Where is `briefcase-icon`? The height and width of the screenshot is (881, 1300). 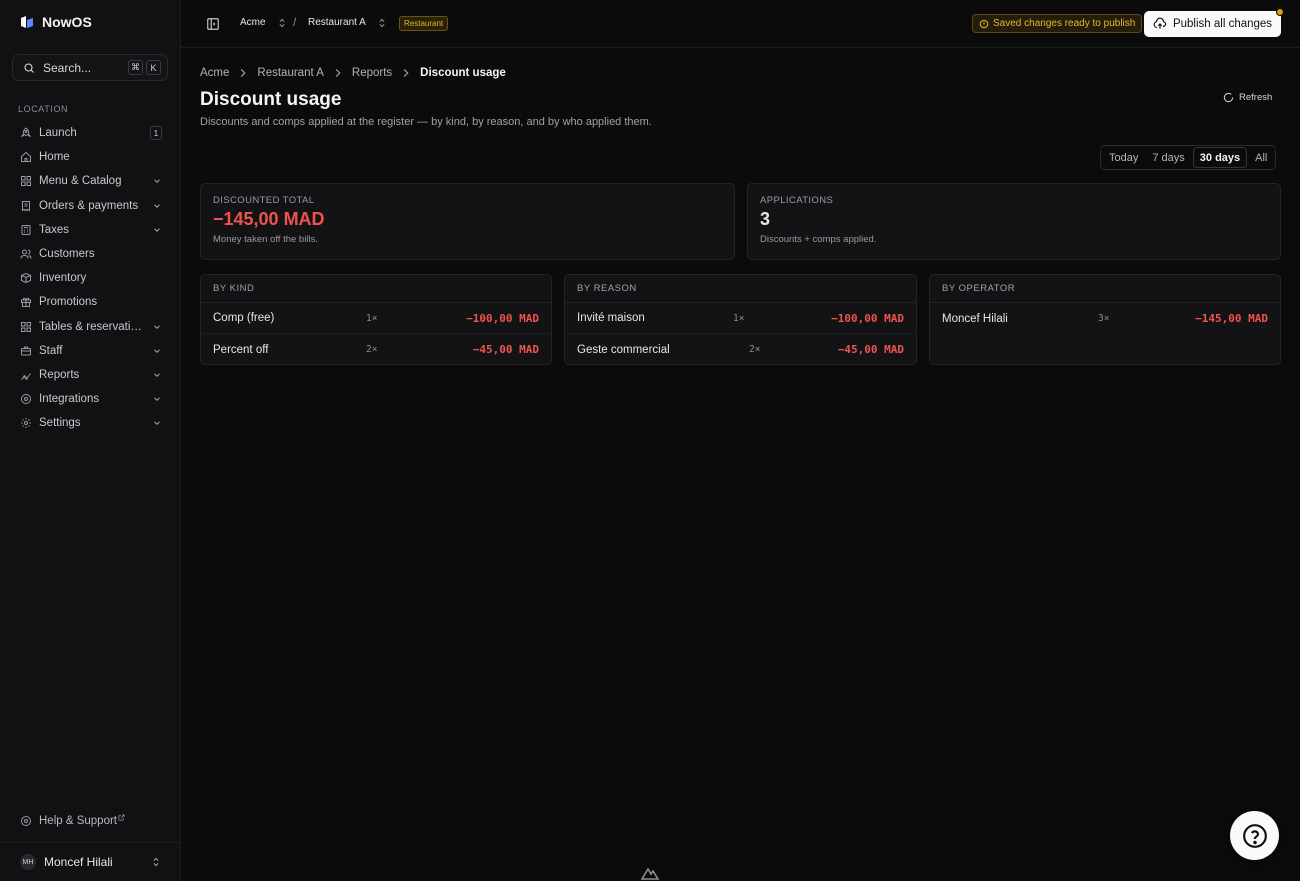
briefcase-icon is located at coordinates (26, 351).